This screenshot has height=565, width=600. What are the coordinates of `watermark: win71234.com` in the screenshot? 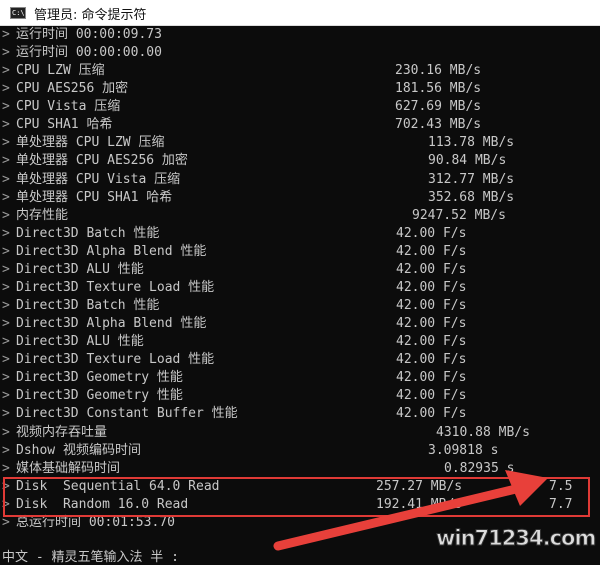 It's located at (515, 538).